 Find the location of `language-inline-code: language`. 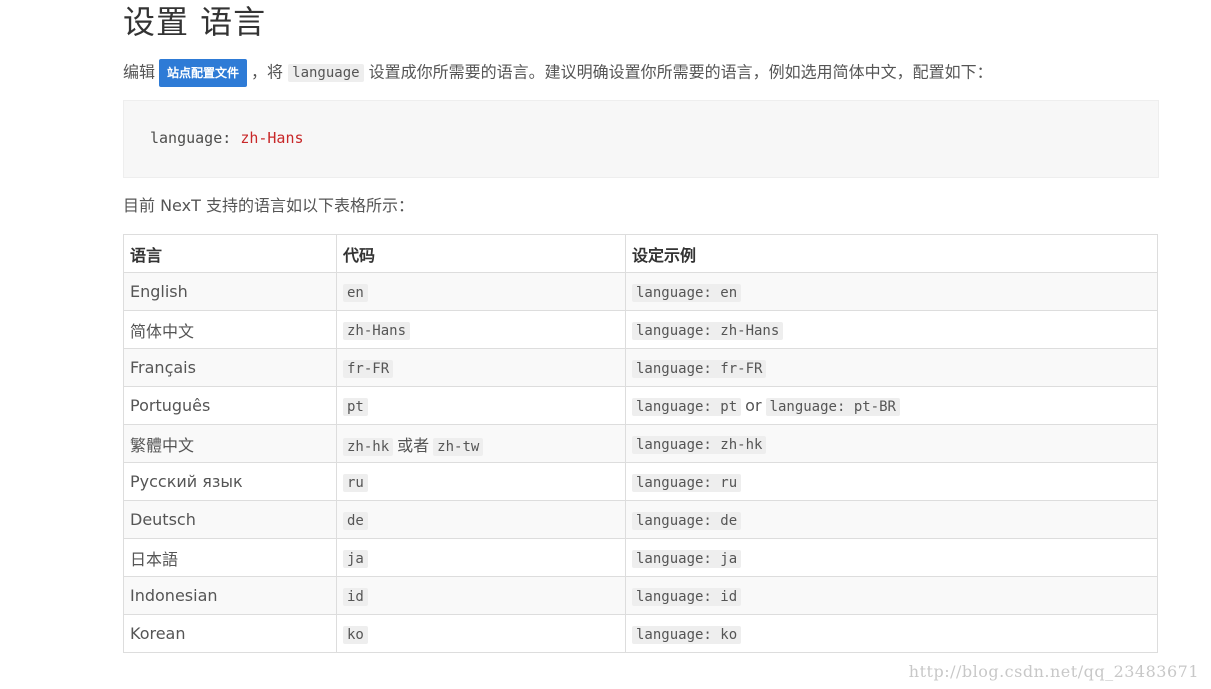

language-inline-code: language is located at coordinates (326, 72).